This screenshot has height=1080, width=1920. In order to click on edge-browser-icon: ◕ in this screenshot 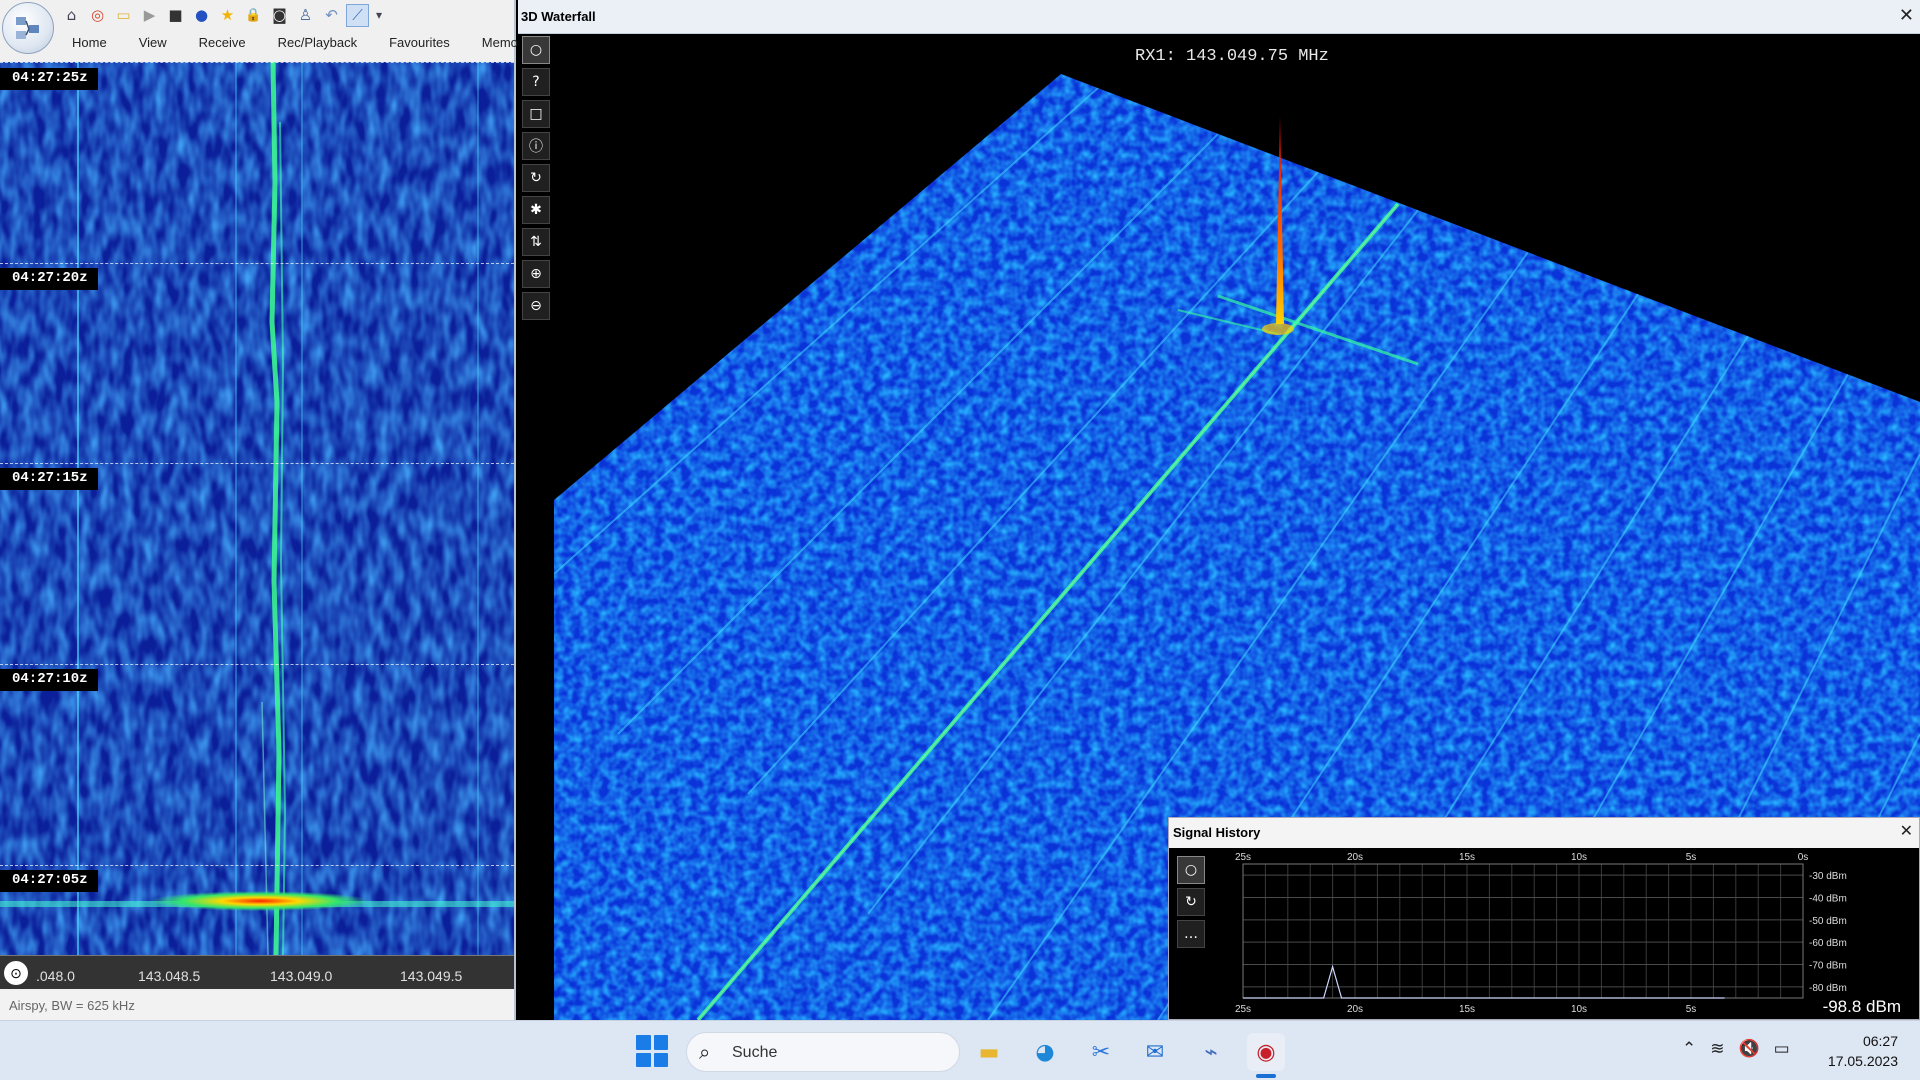, I will do `click(1045, 1052)`.